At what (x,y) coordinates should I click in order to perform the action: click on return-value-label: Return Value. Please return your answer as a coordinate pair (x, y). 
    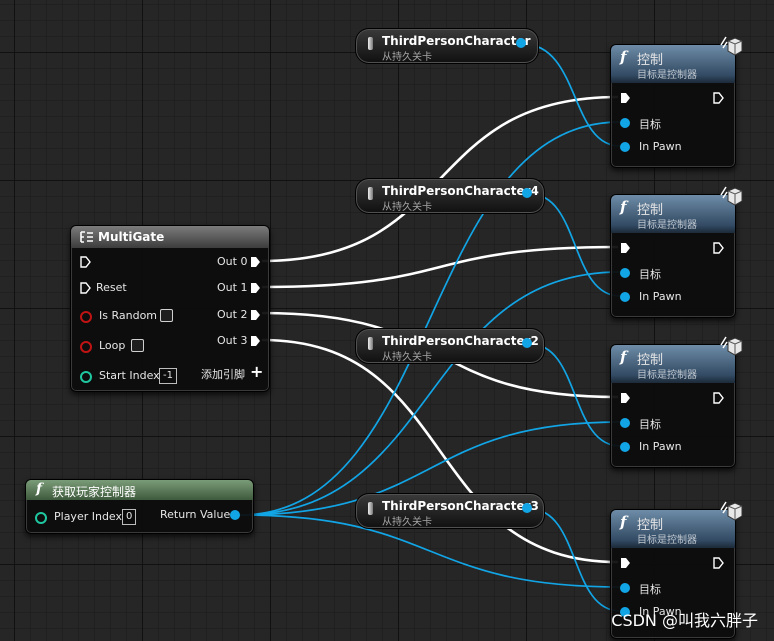
    Looking at the image, I should click on (195, 514).